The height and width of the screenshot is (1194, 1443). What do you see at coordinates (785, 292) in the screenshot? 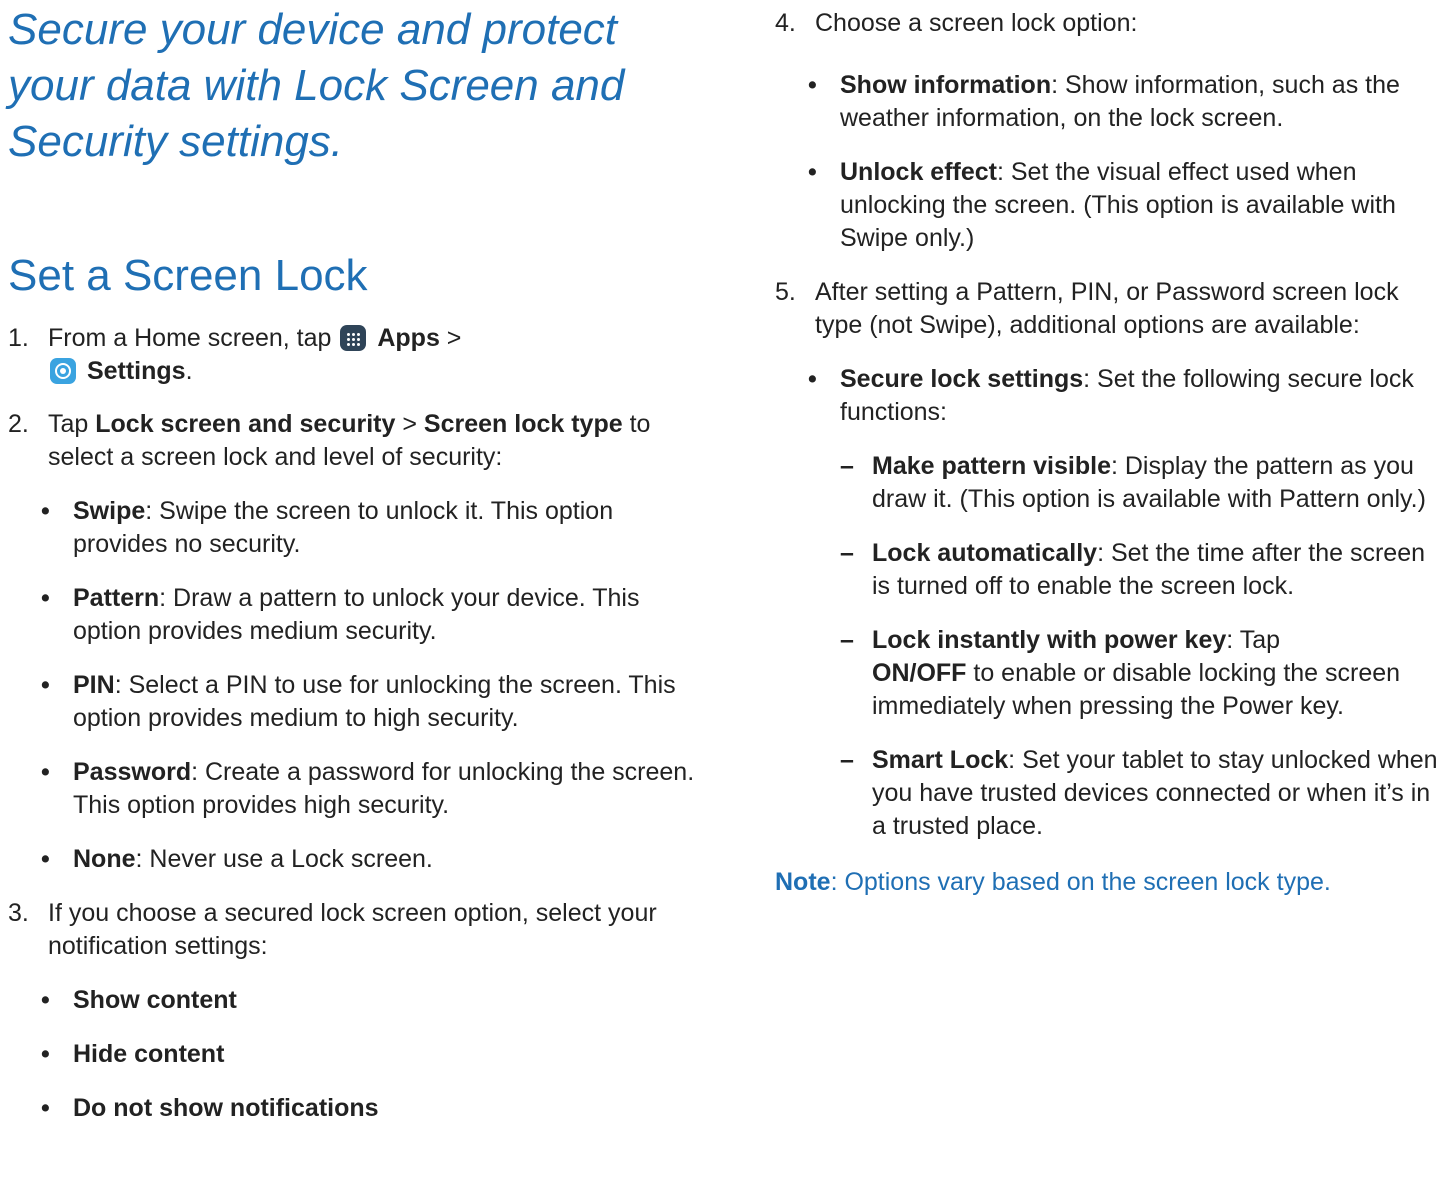
I see `step-number: 5.` at bounding box center [785, 292].